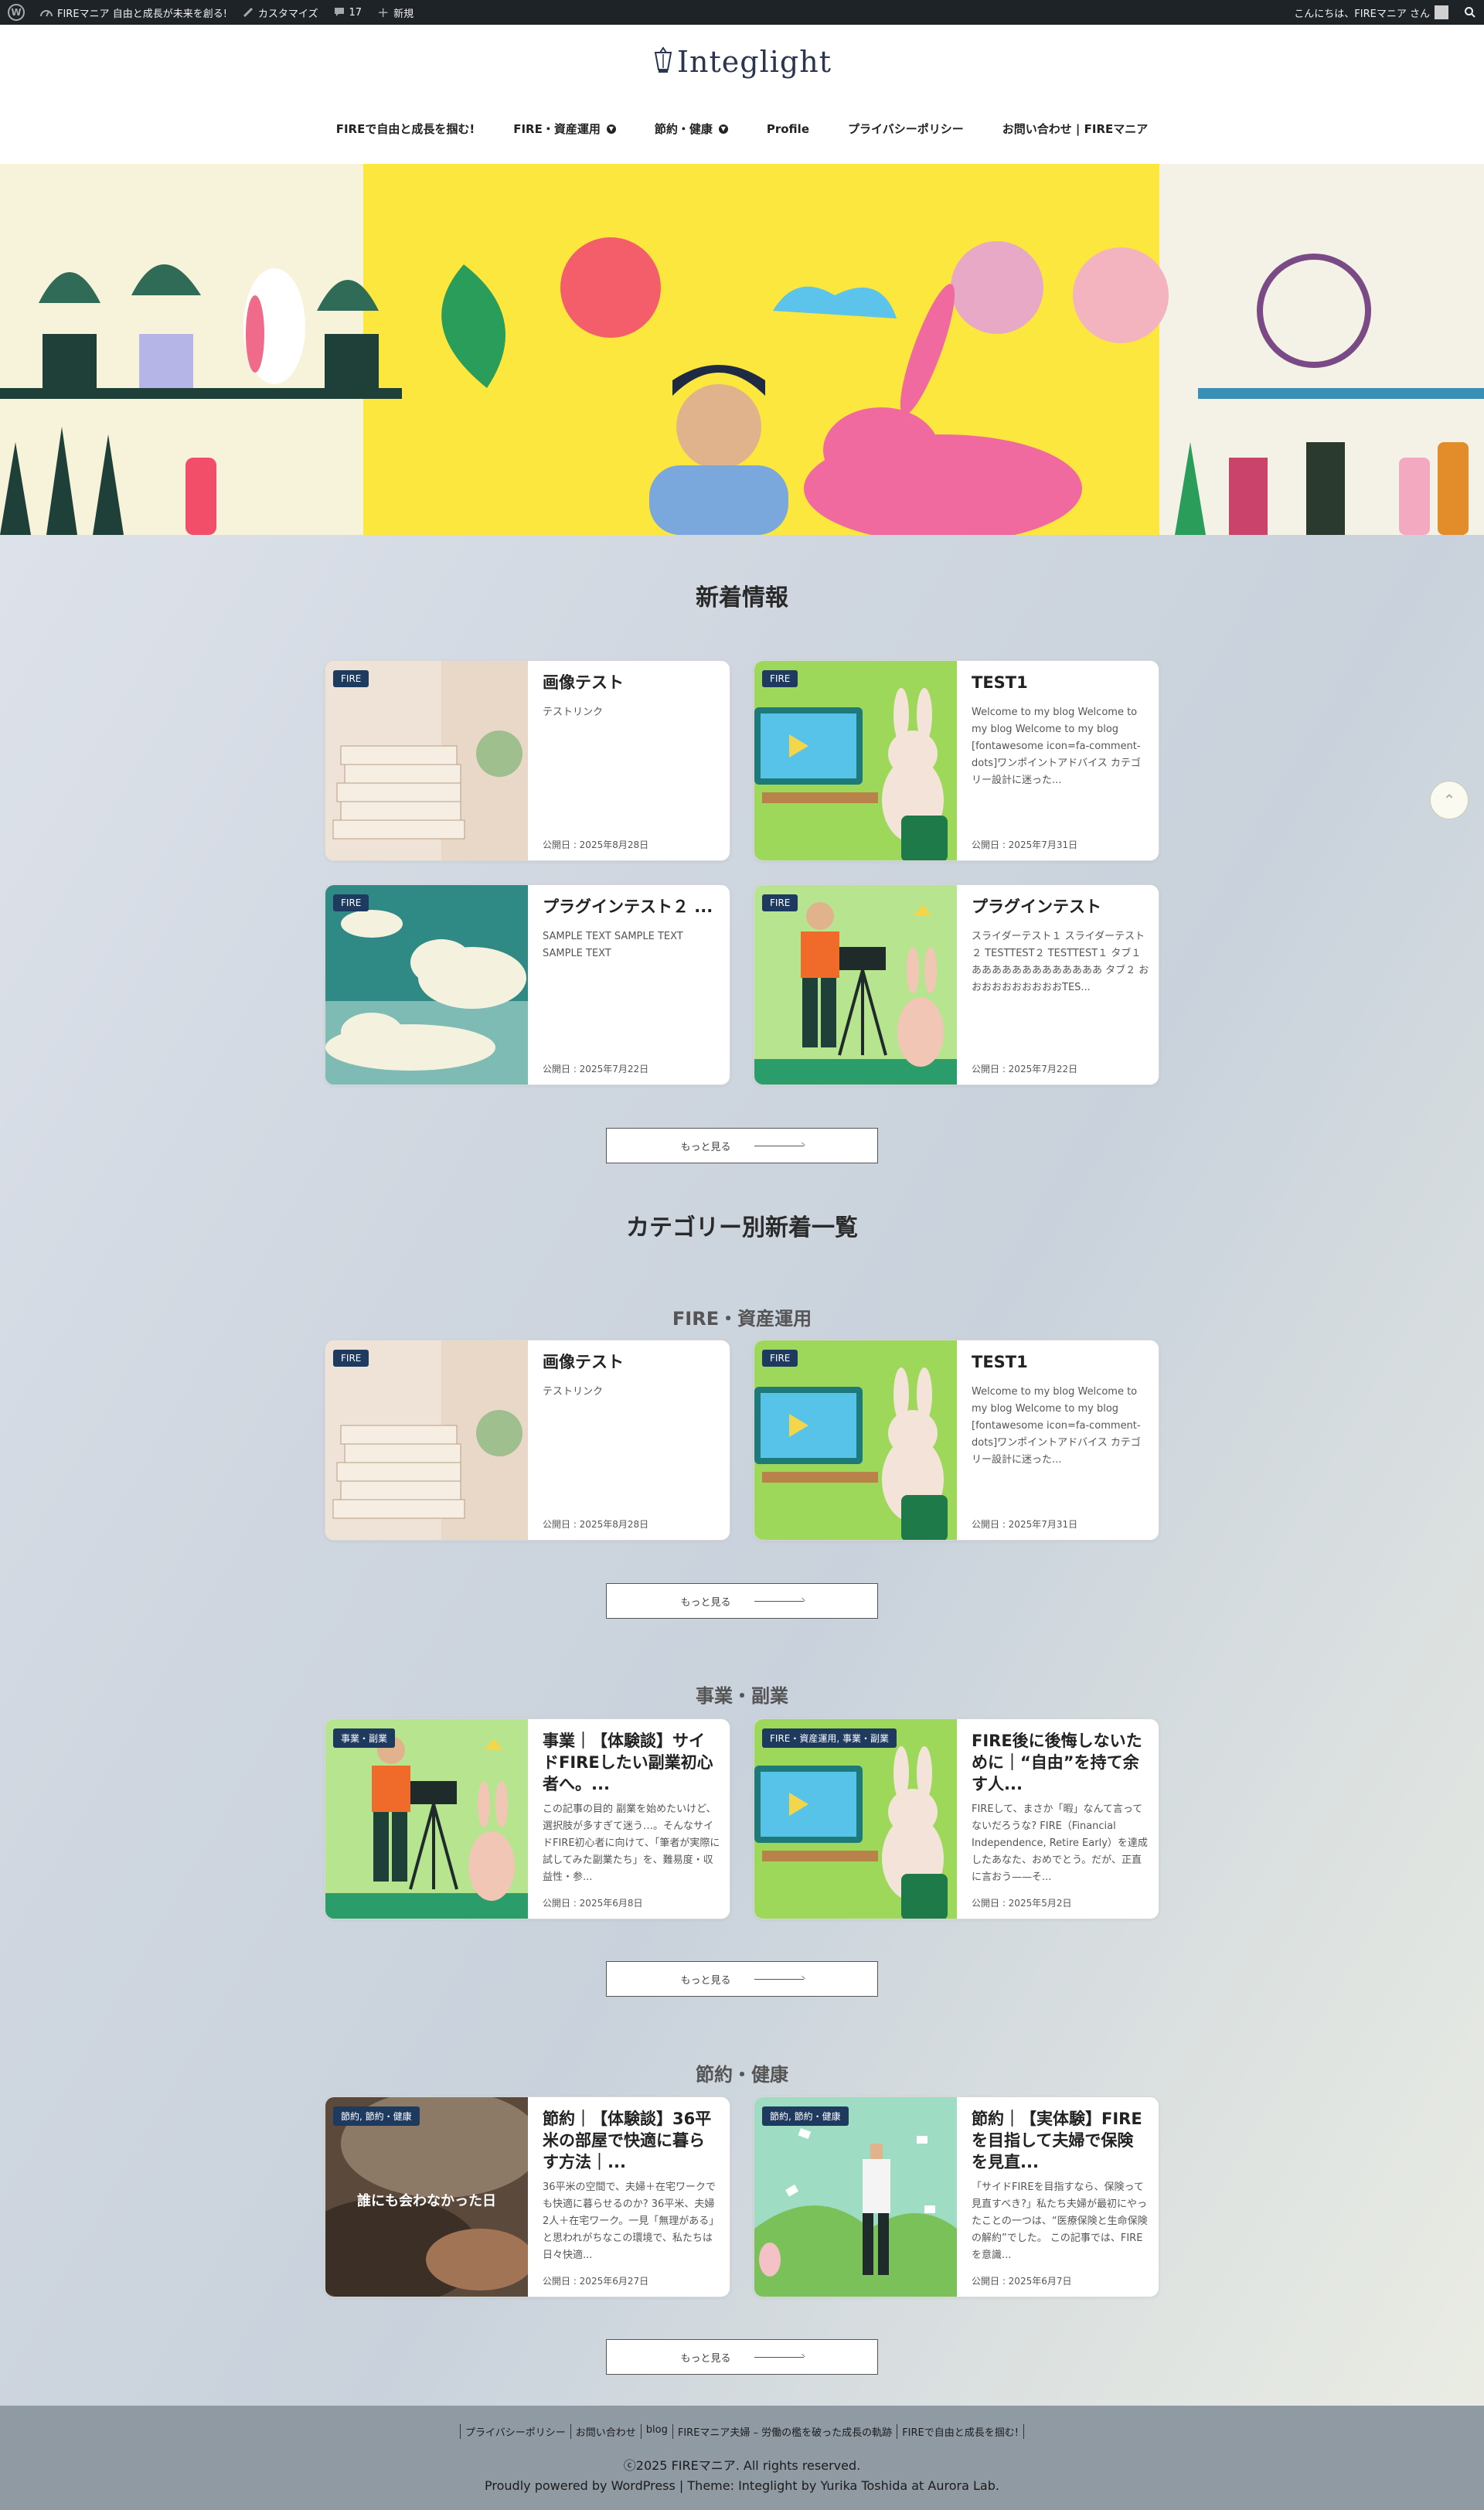 The width and height of the screenshot is (1484, 2510). I want to click on admin-search, so click(1470, 12).